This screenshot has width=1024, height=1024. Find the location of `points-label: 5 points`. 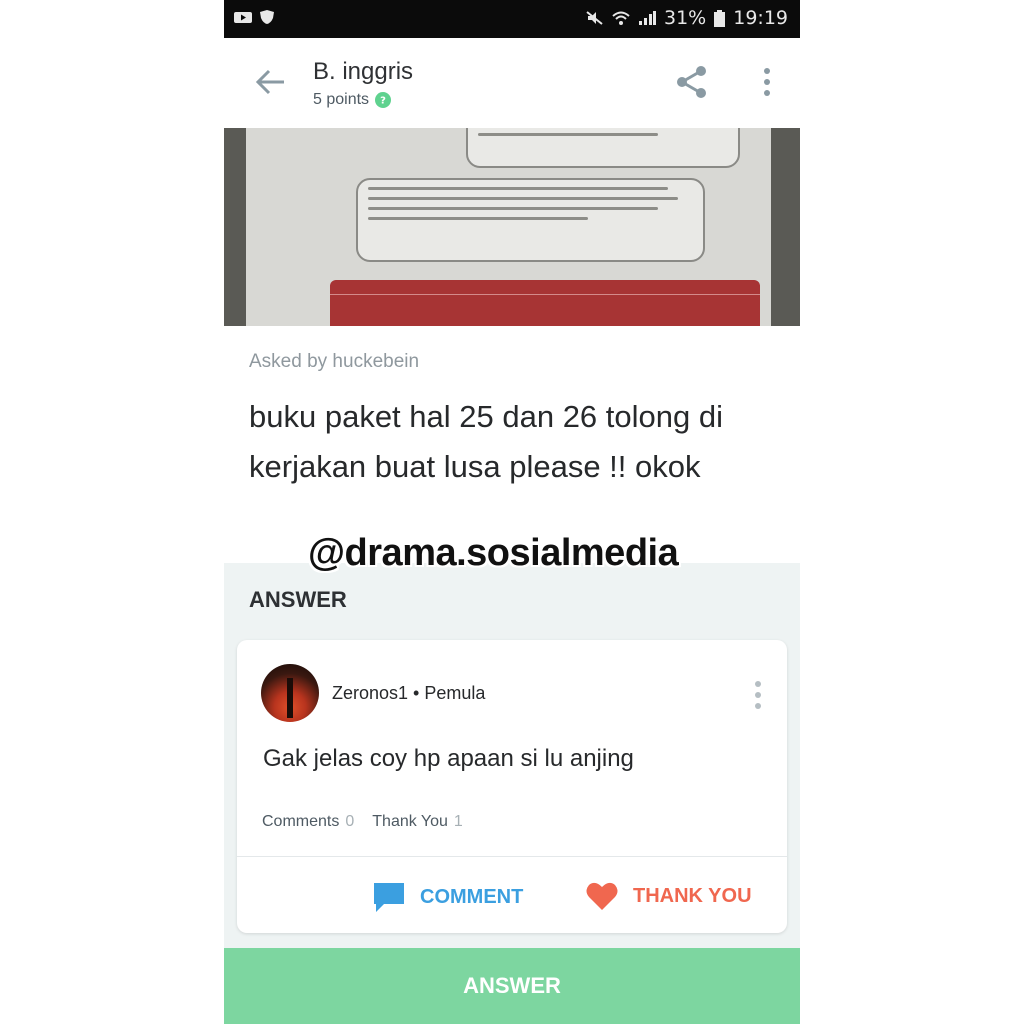

points-label: 5 points is located at coordinates (341, 99).